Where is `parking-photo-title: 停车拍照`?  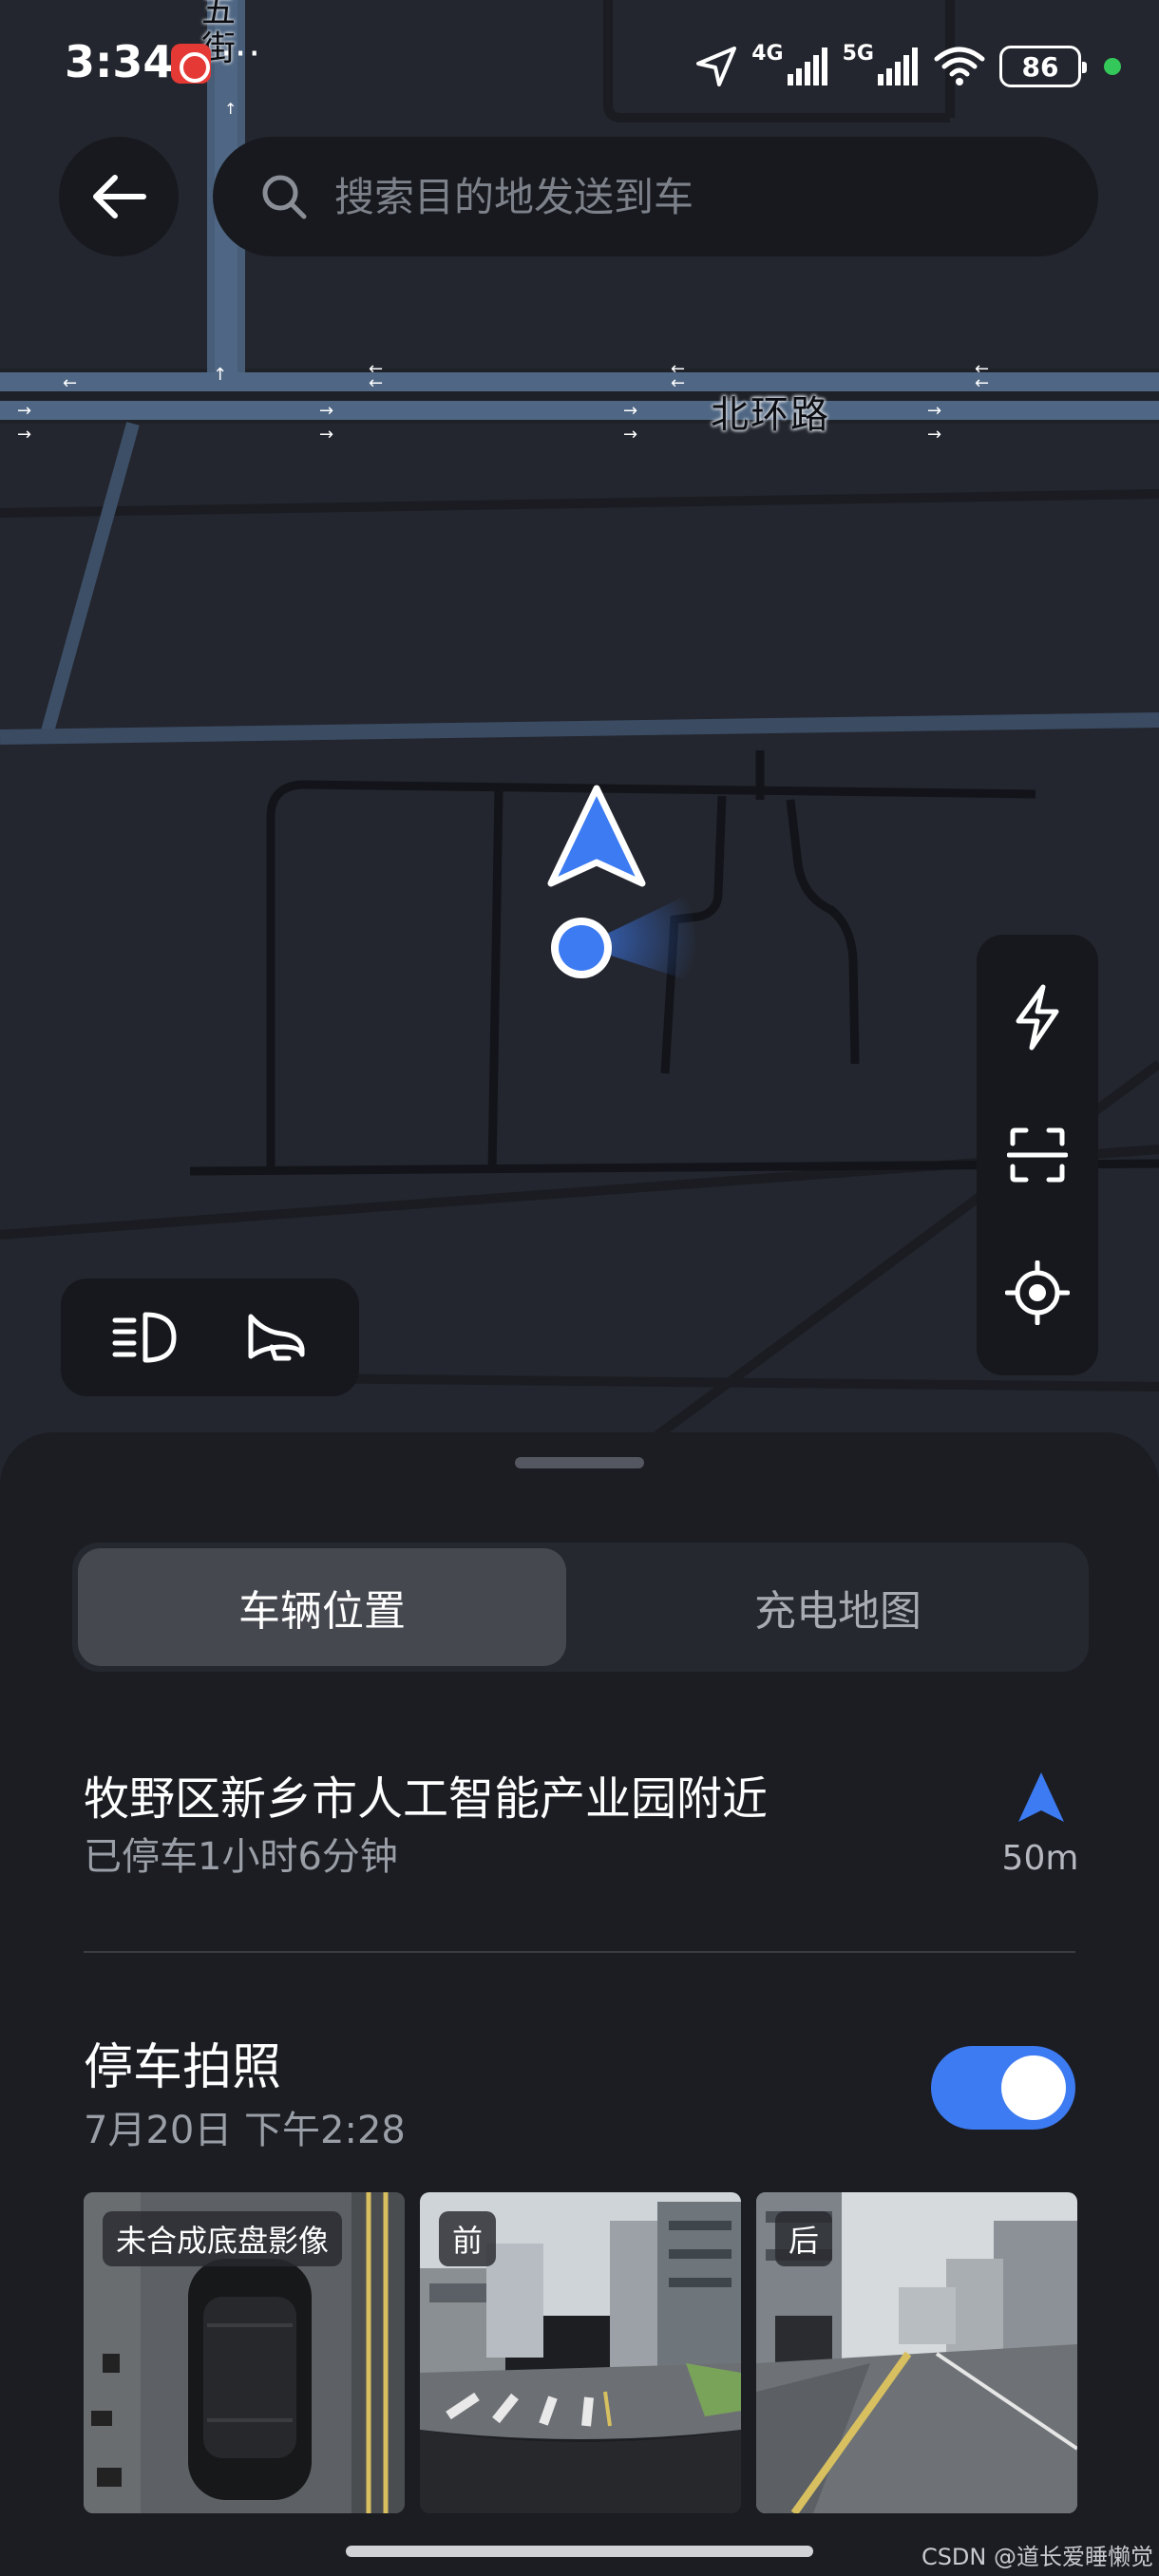
parking-photo-title: 停车拍照 is located at coordinates (183, 2067).